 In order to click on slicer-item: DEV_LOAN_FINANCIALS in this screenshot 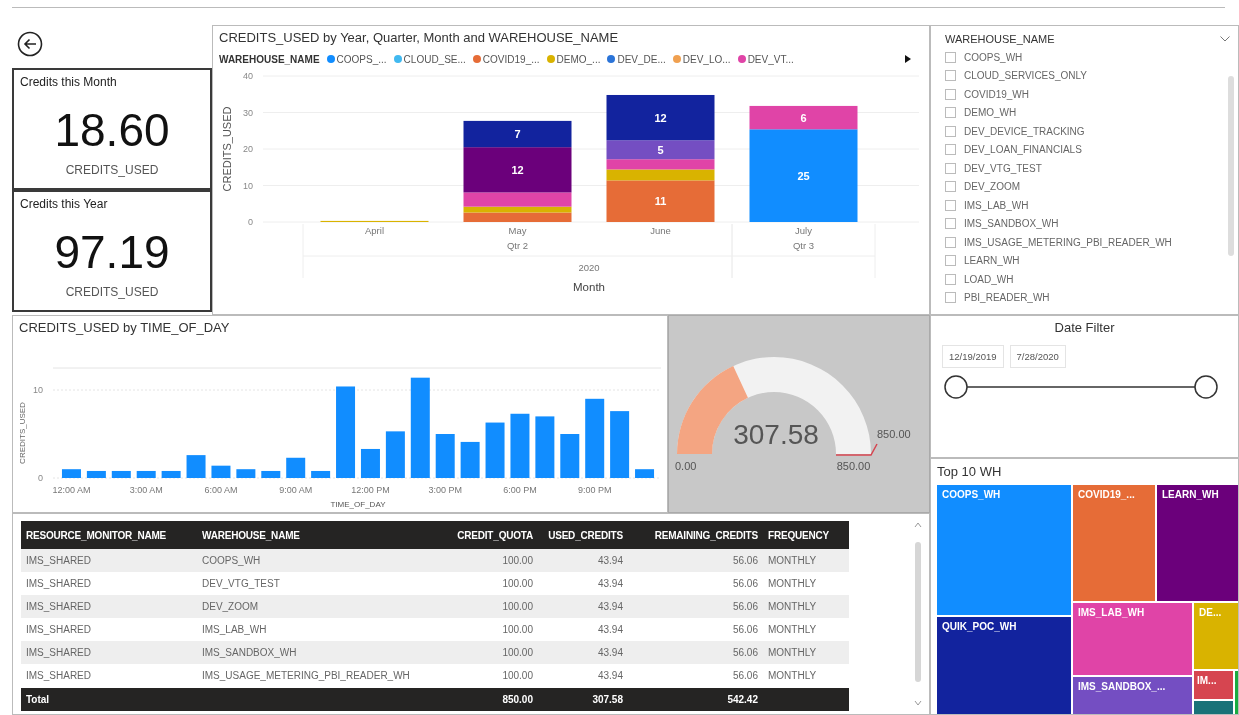, I will do `click(1023, 150)`.